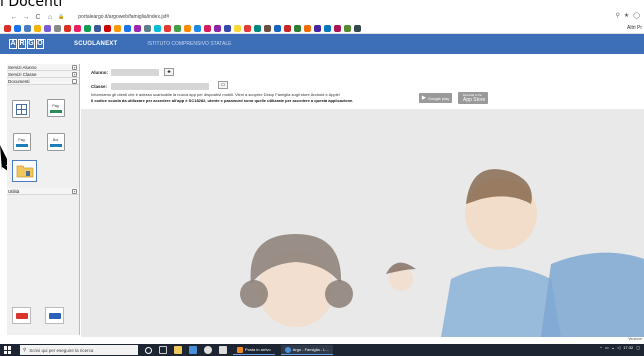 The height and width of the screenshot is (356, 644). Describe the element at coordinates (628, 347) in the screenshot. I see `clock: 17:32` at that location.